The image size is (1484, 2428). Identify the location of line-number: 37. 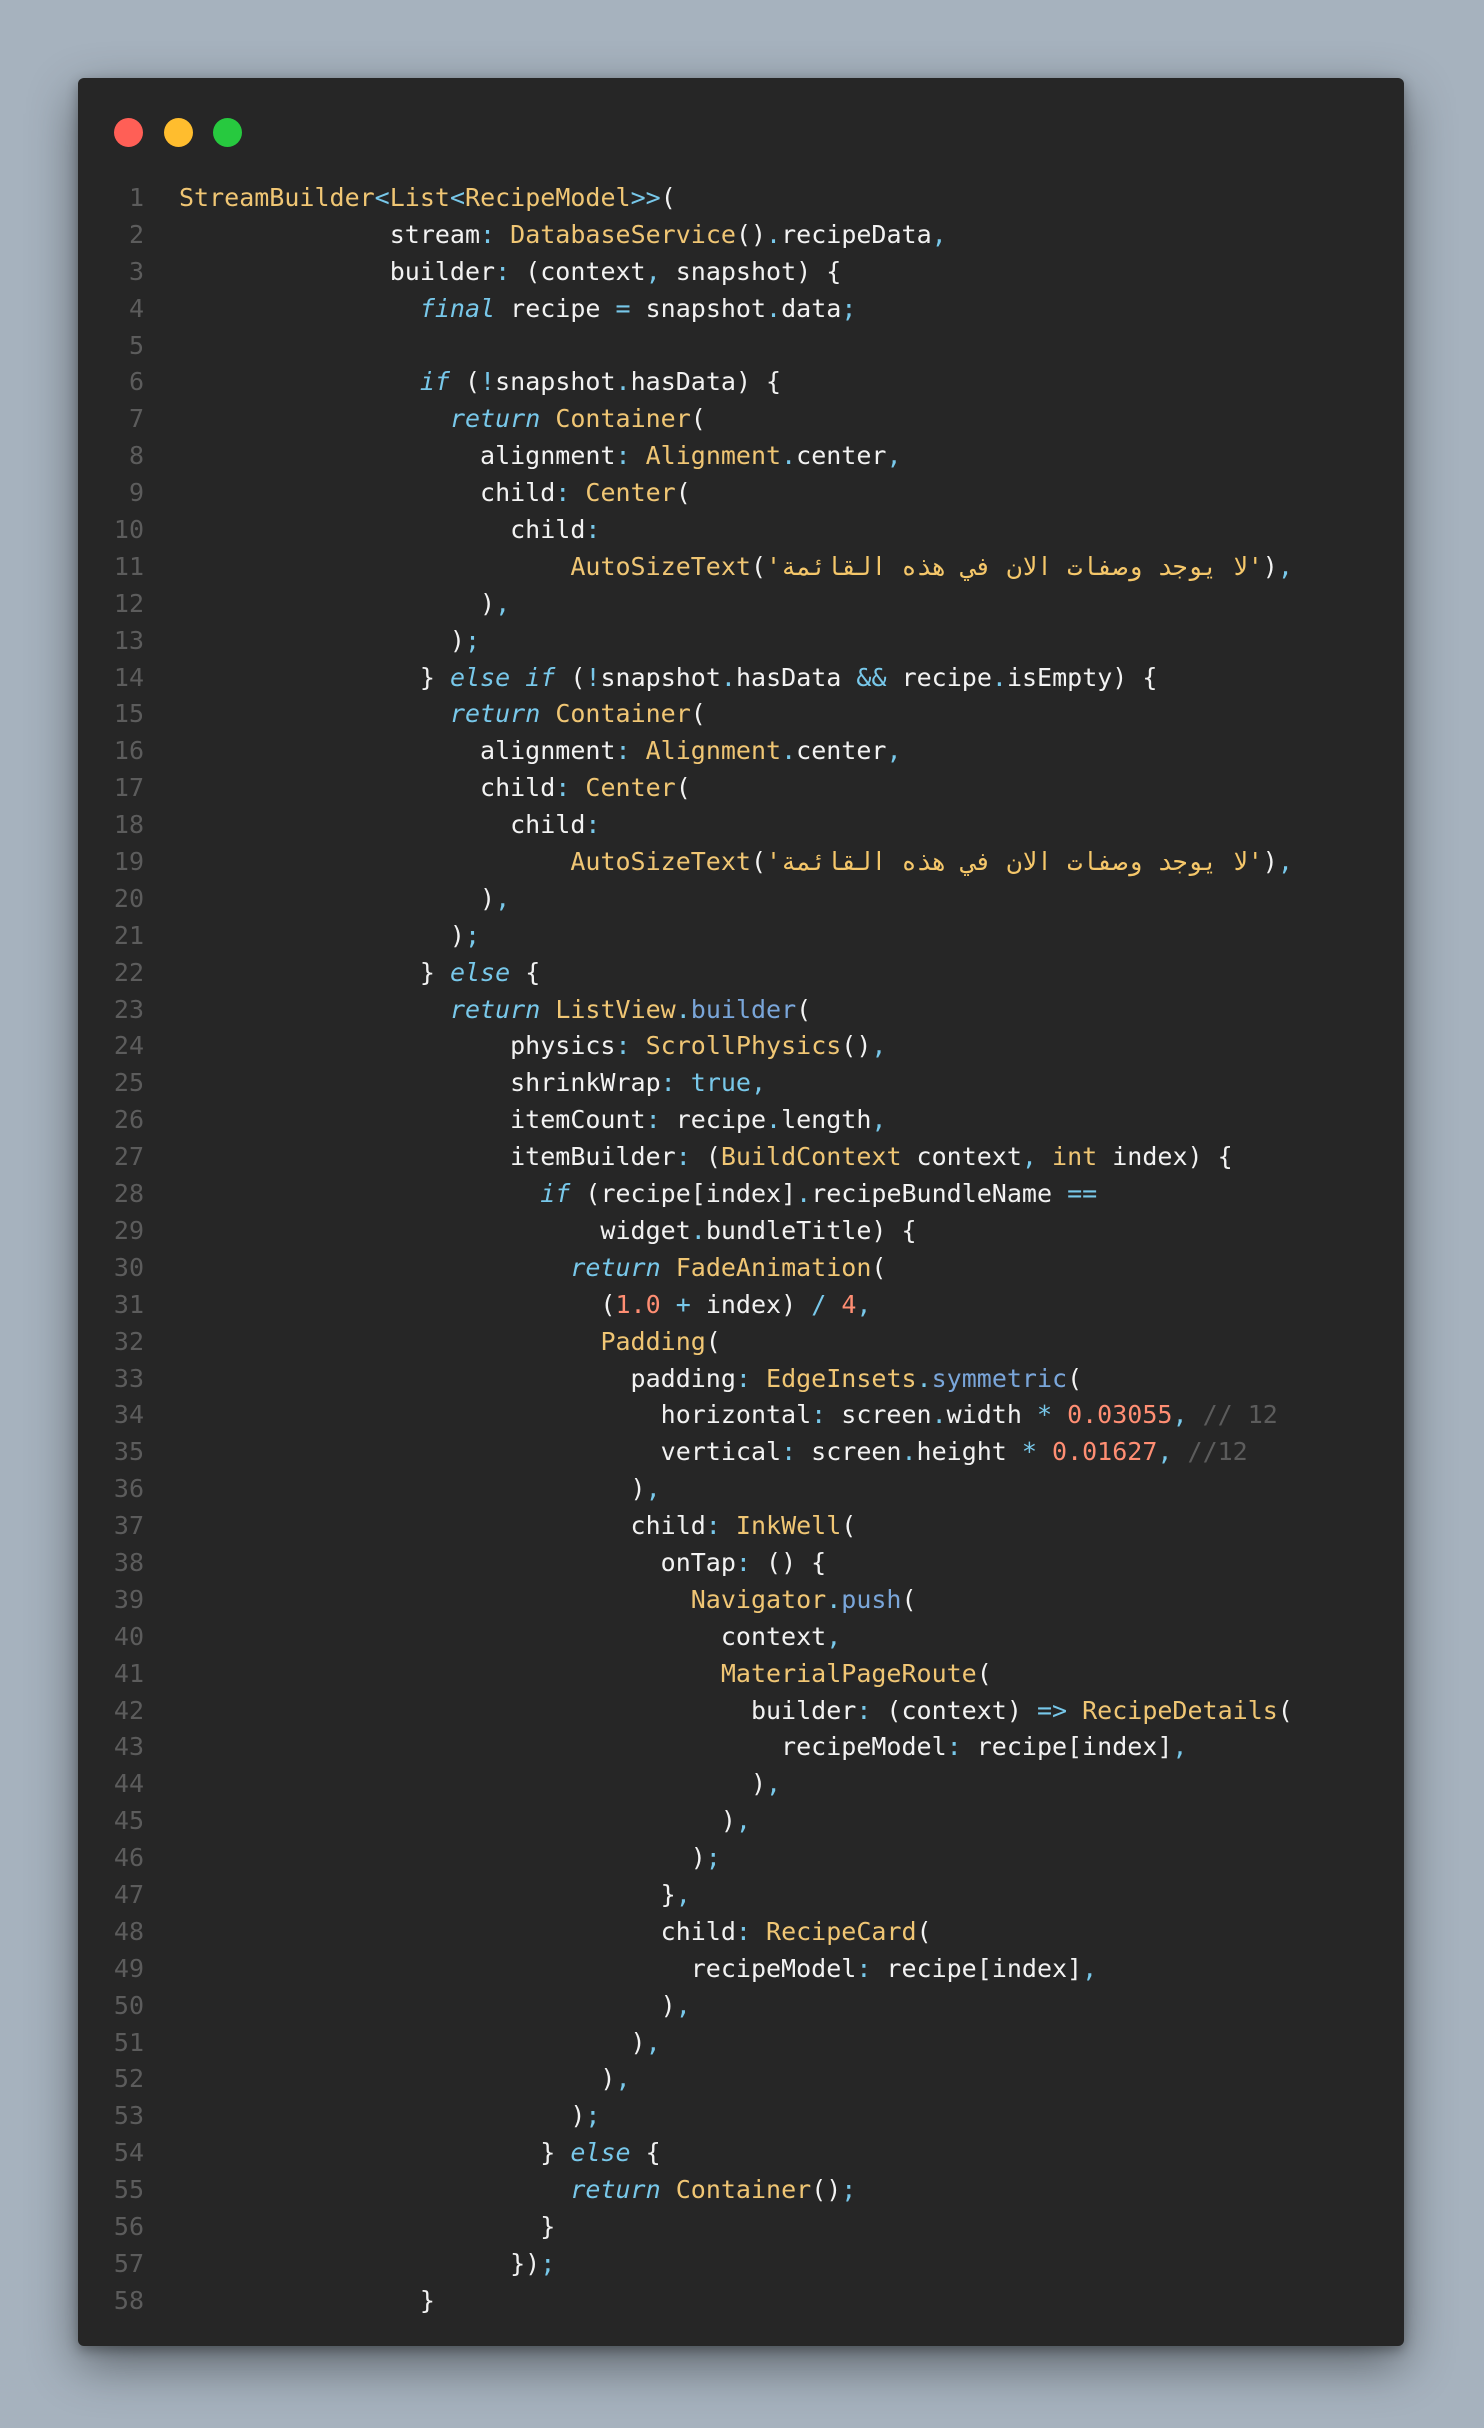
(128, 1526).